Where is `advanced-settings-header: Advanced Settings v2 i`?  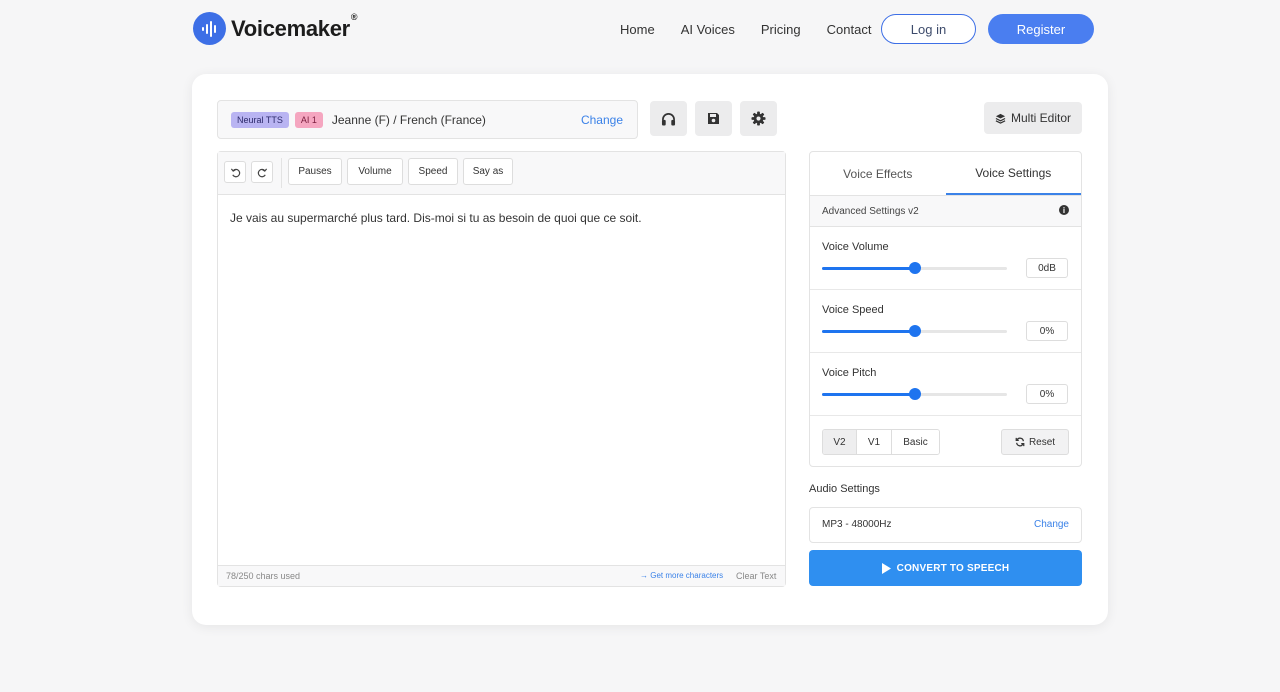
advanced-settings-header: Advanced Settings v2 i is located at coordinates (945, 211).